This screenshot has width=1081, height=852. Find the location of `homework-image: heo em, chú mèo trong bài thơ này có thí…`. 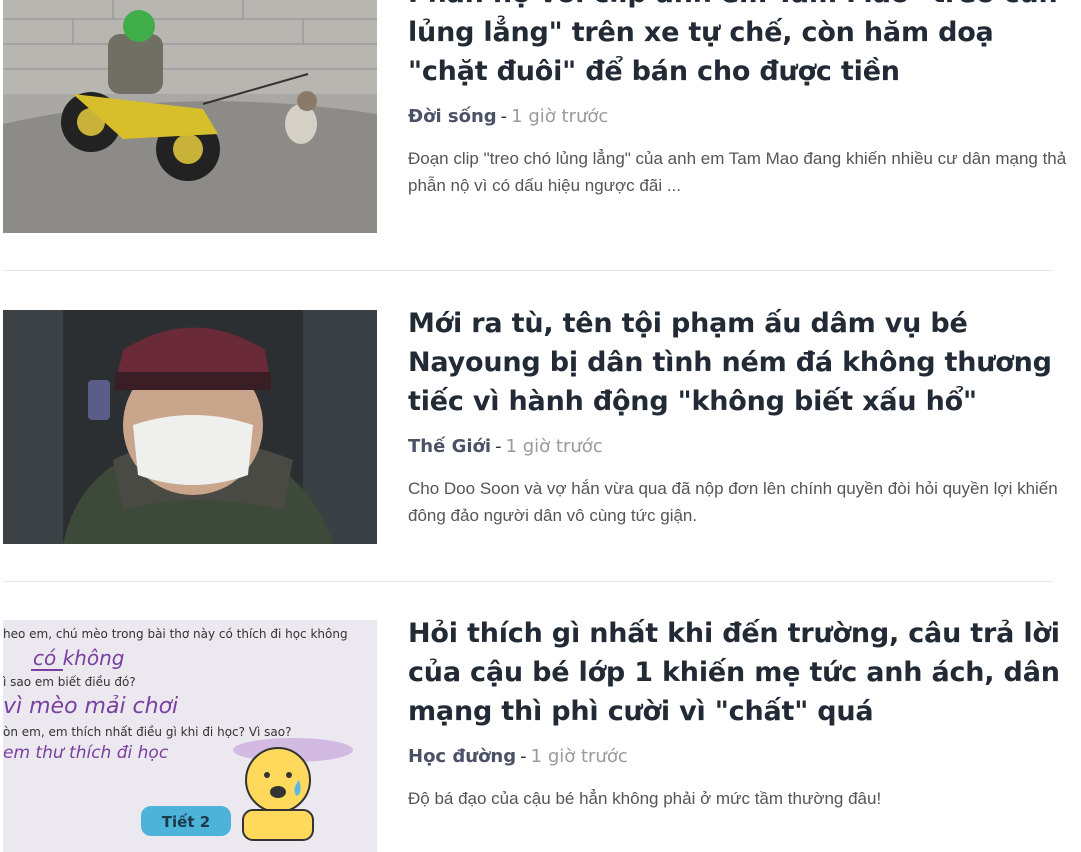

homework-image: heo em, chú mèo trong bài thơ này có thí… is located at coordinates (190, 736).